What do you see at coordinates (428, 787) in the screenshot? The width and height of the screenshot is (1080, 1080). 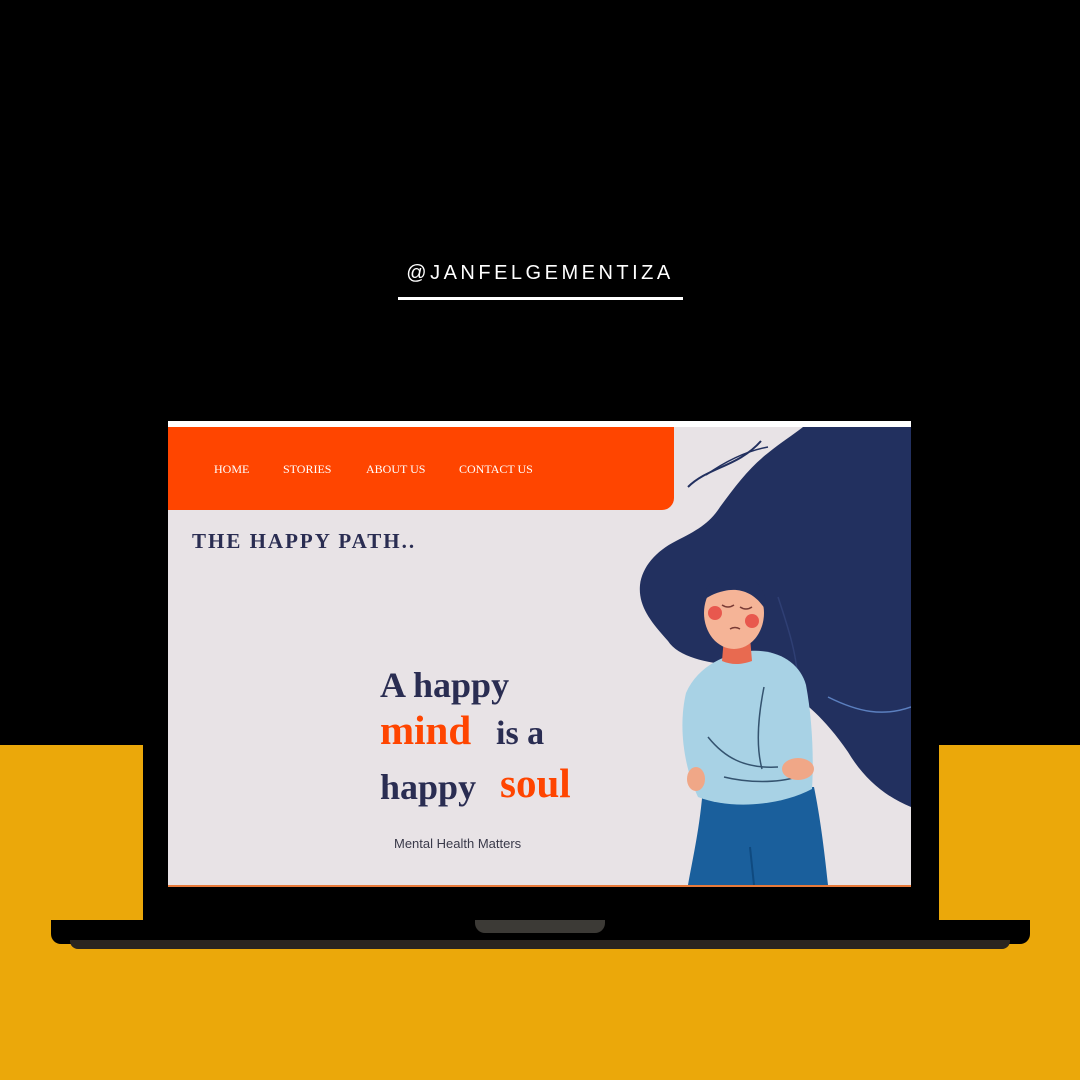 I see `headline-line3-rest: happy` at bounding box center [428, 787].